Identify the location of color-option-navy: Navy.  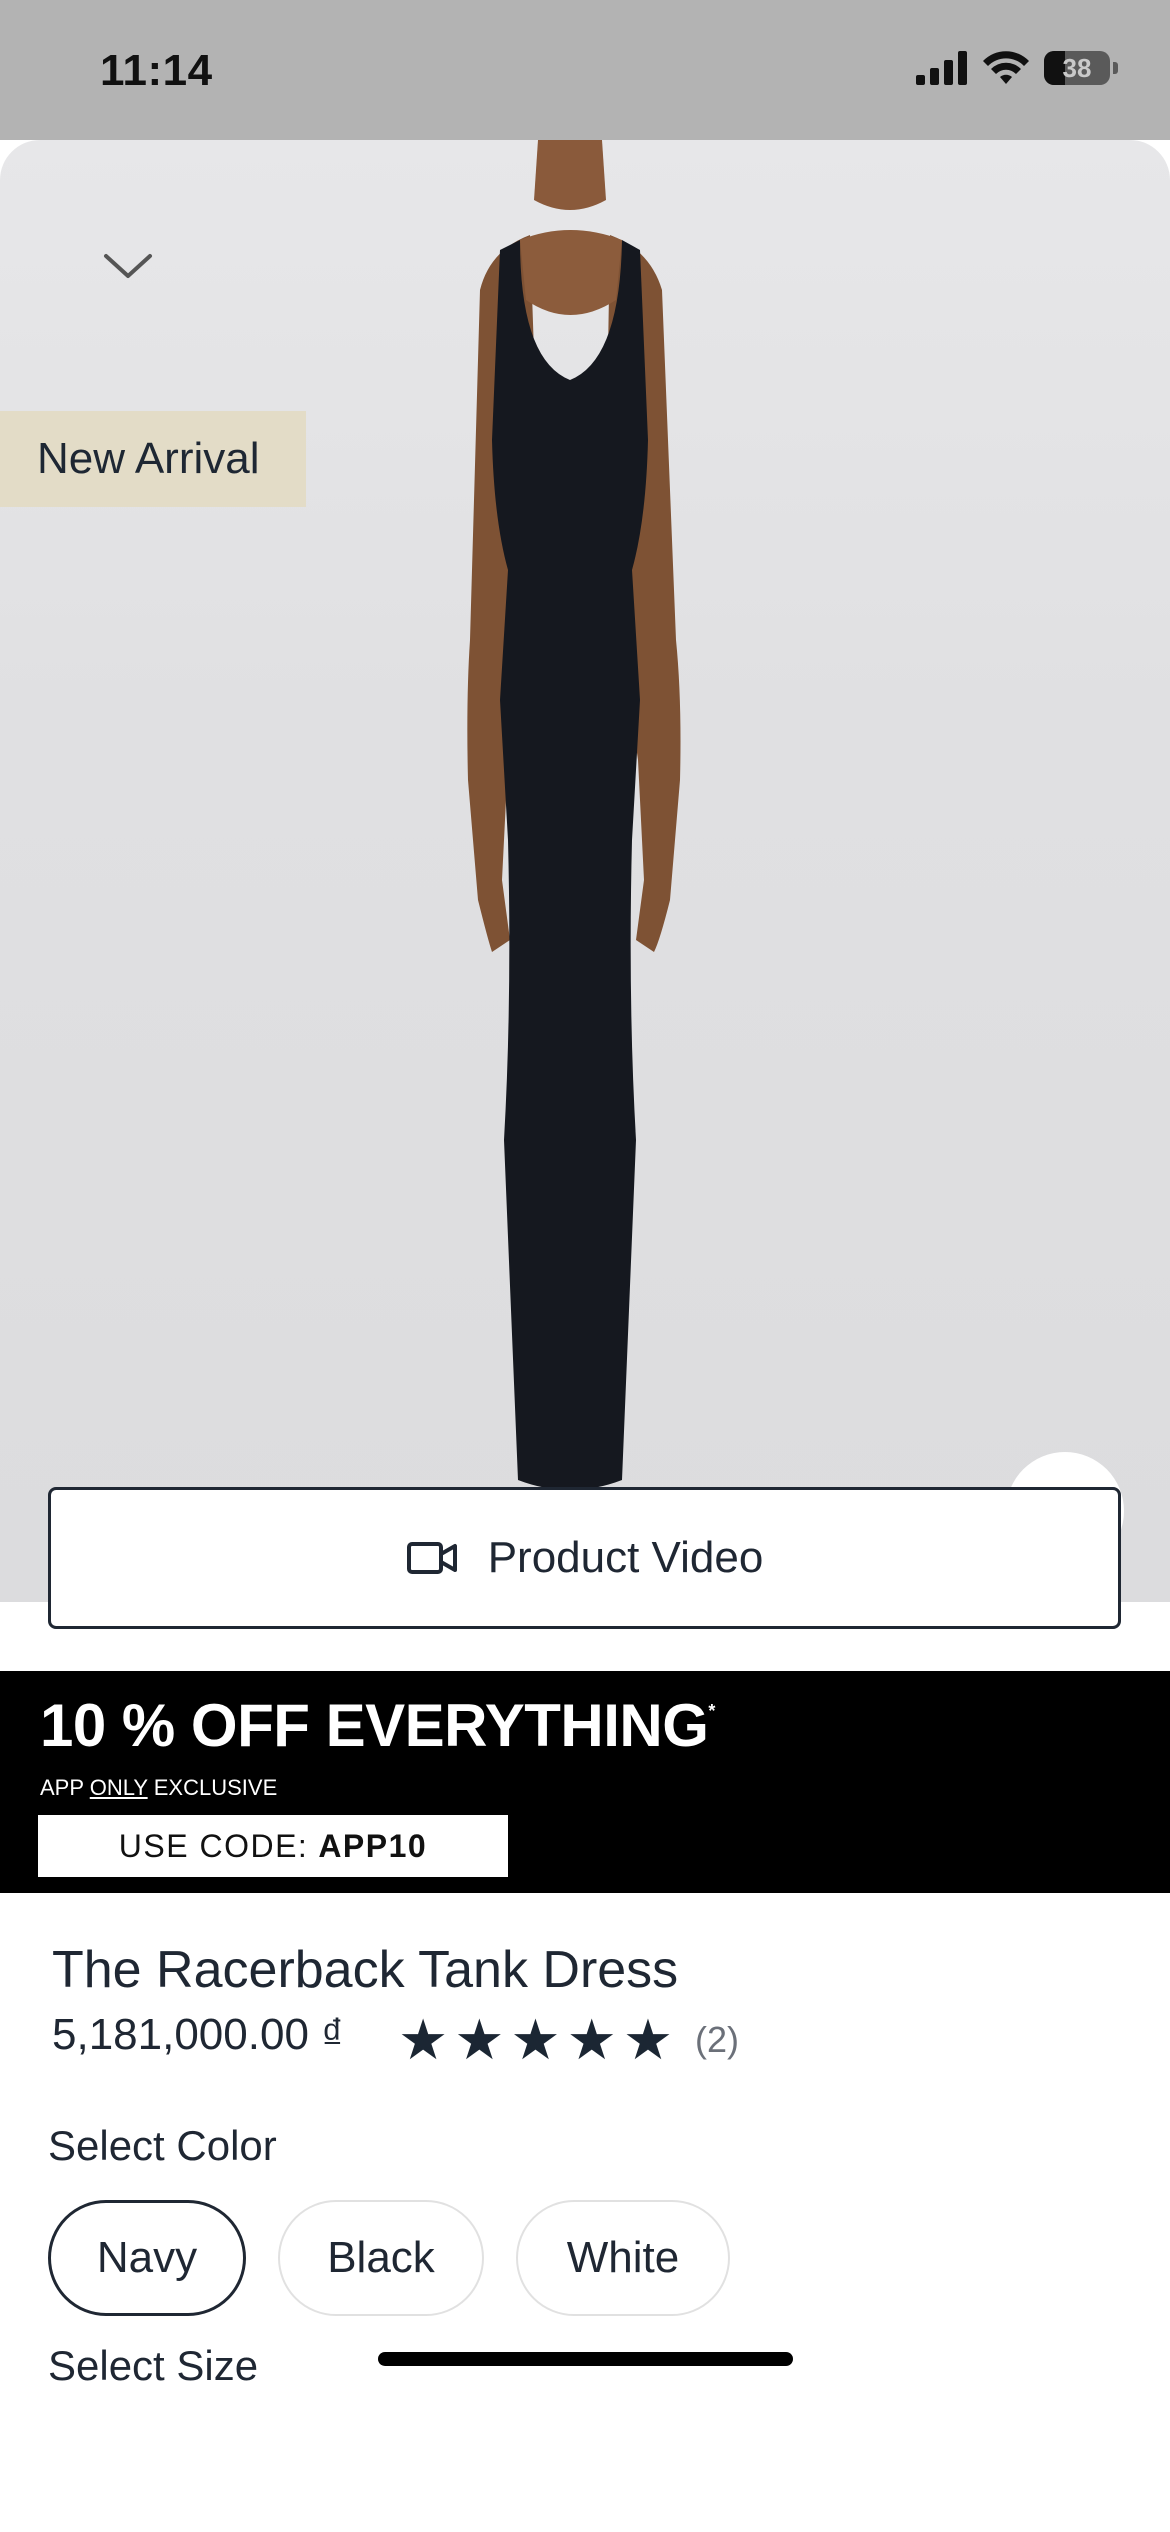
(147, 2258).